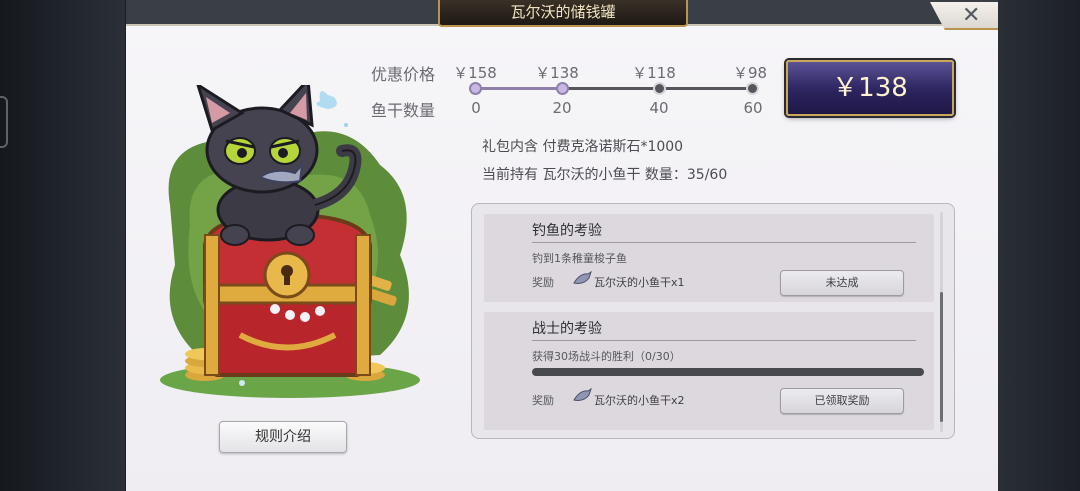 This screenshot has width=1080, height=491. What do you see at coordinates (870, 88) in the screenshot?
I see `buy-button: ￥138` at bounding box center [870, 88].